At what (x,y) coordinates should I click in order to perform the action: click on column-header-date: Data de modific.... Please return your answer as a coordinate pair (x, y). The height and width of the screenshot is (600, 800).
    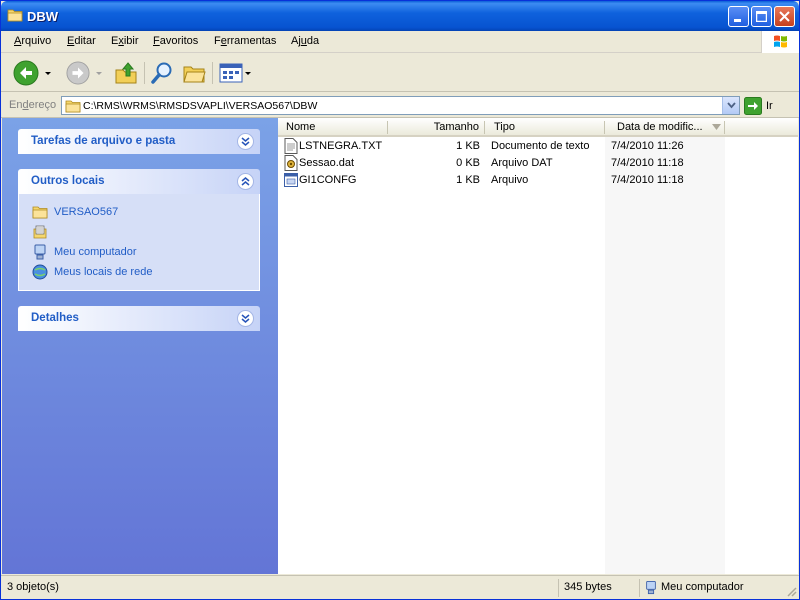
    Looking at the image, I should click on (665, 127).